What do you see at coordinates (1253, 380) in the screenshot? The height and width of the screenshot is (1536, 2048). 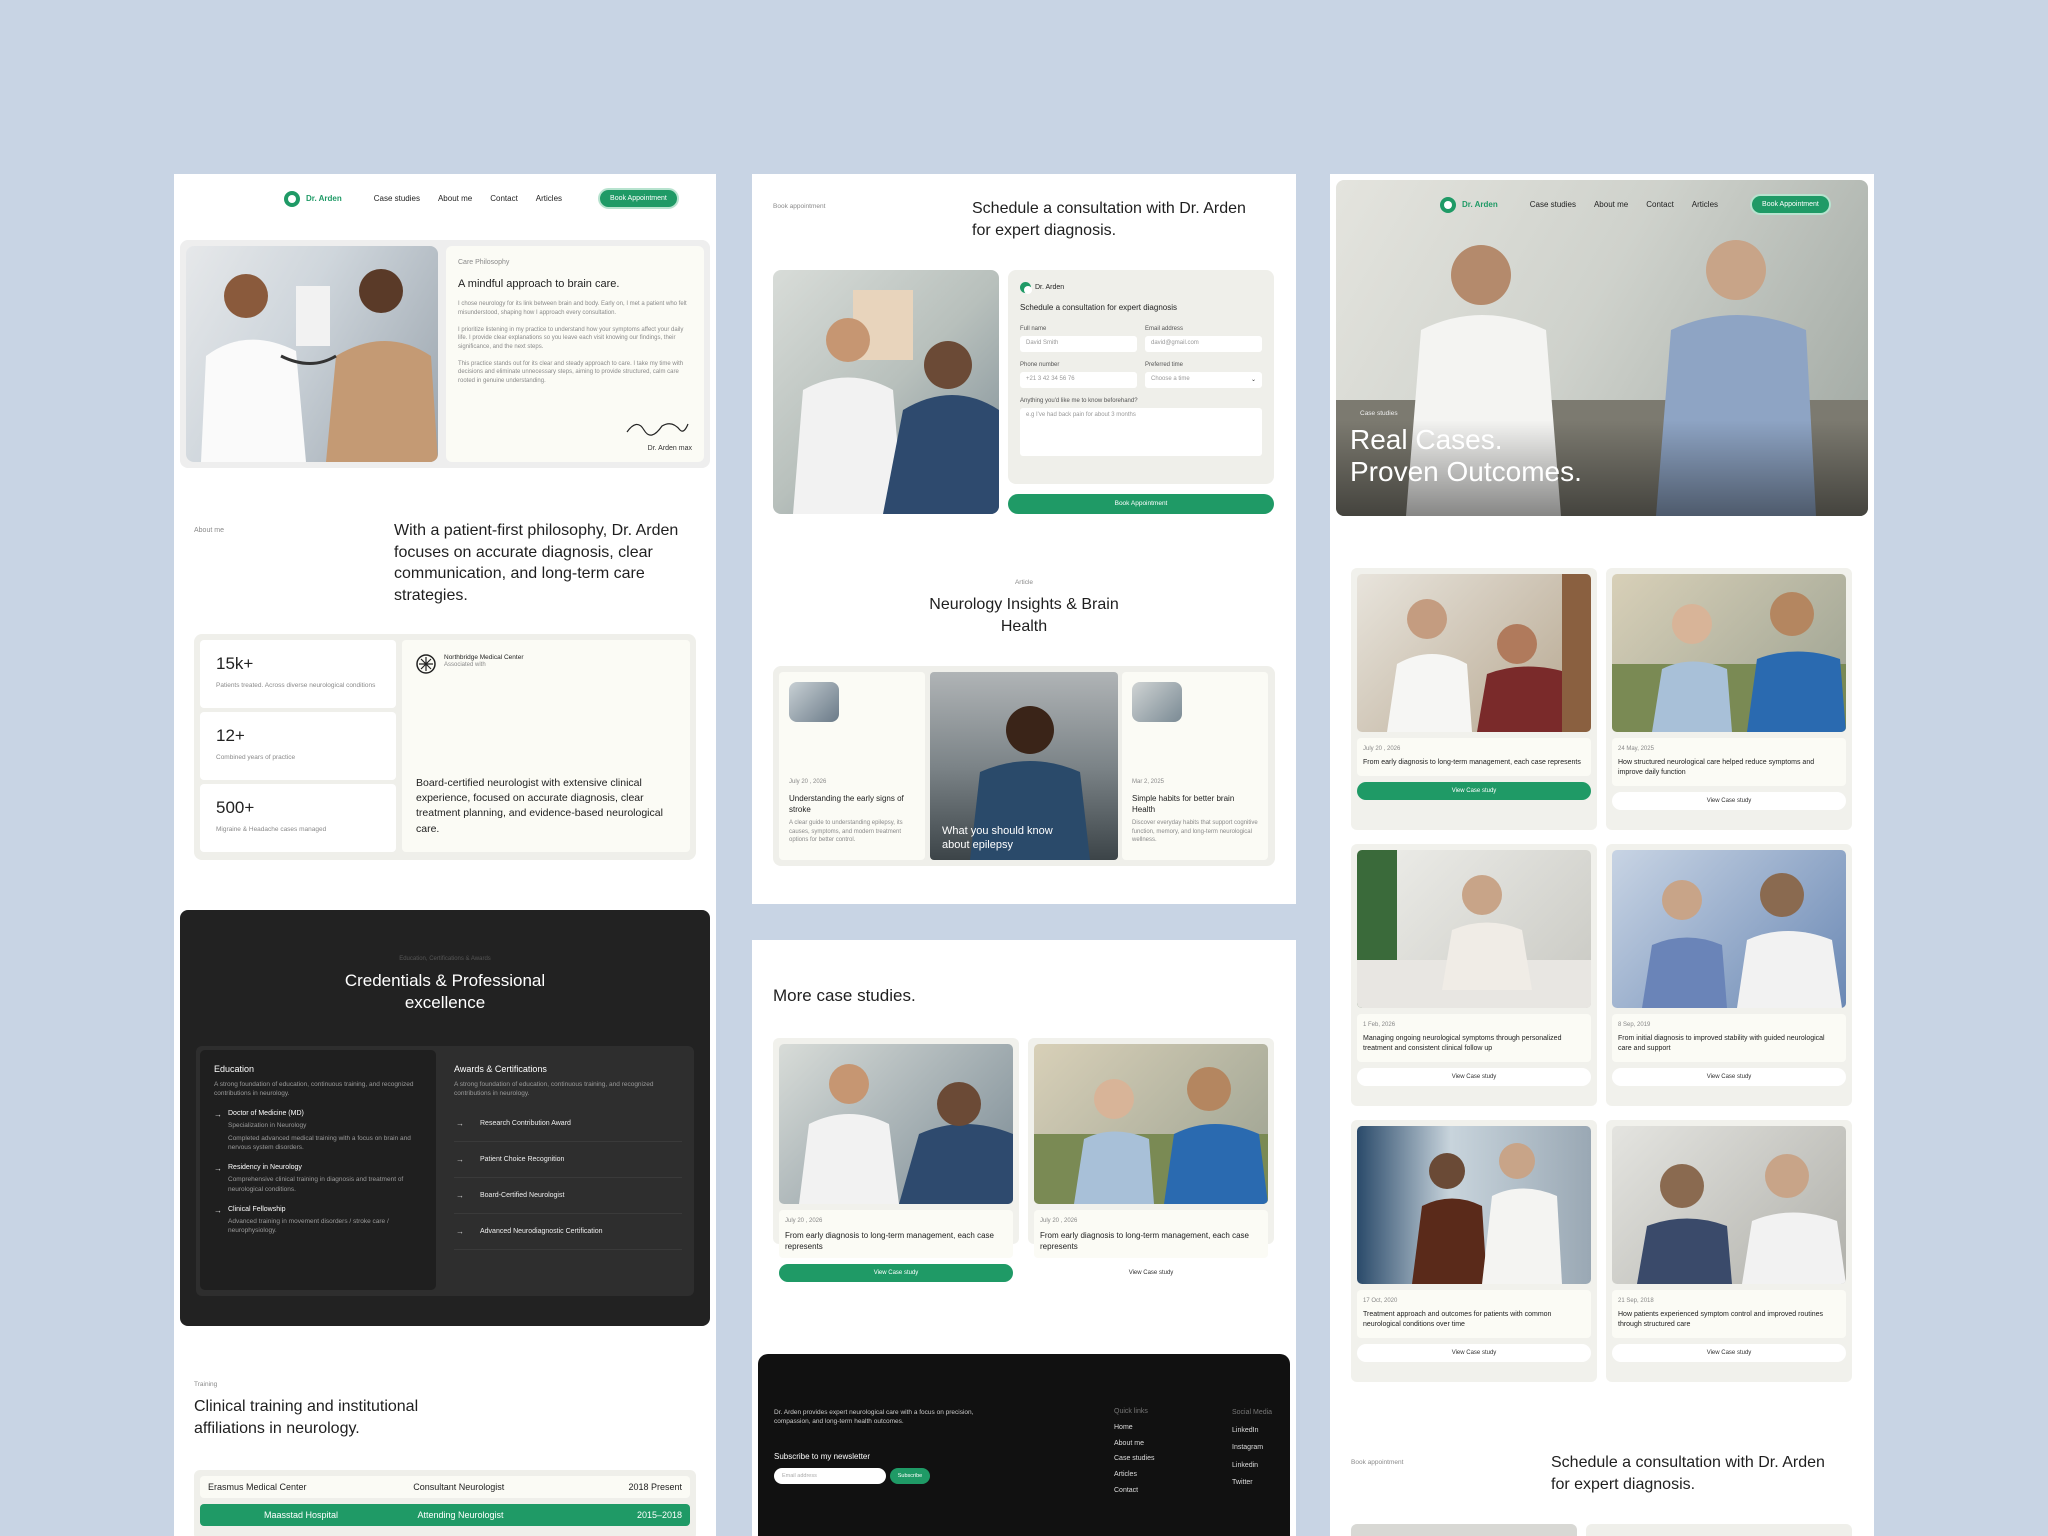 I see `chevron-down-icon: ⌄` at bounding box center [1253, 380].